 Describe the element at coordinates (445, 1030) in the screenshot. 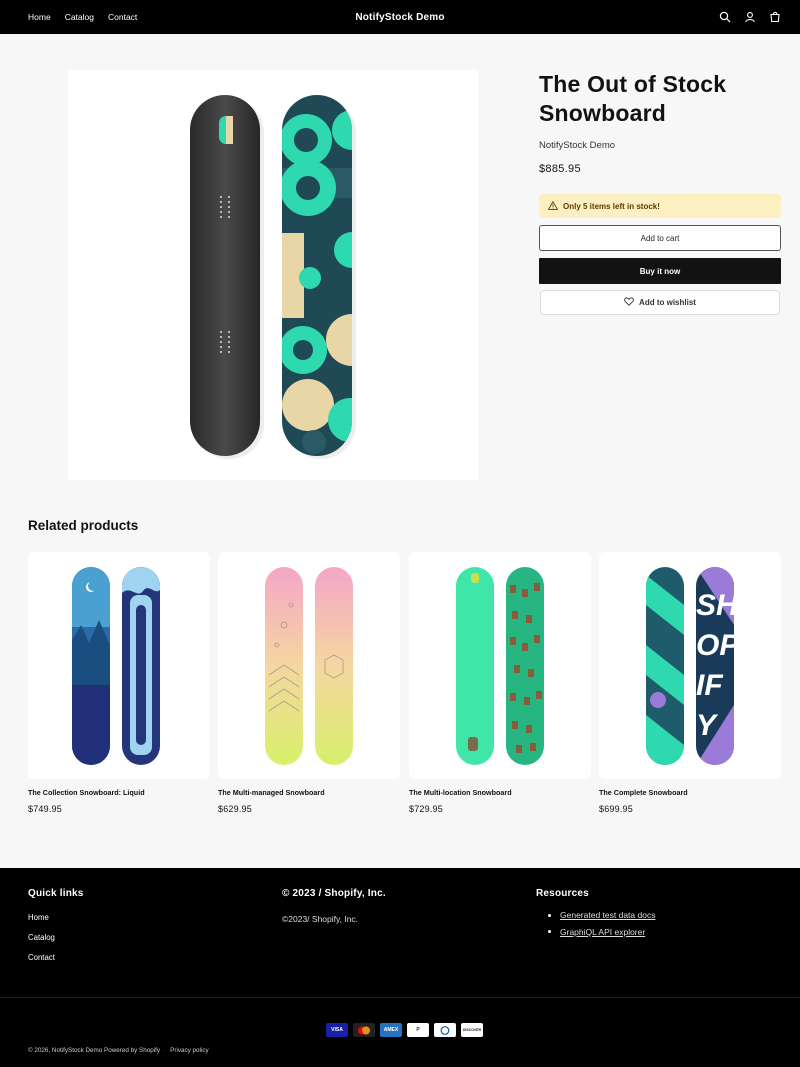

I see `diners-club-icon` at that location.